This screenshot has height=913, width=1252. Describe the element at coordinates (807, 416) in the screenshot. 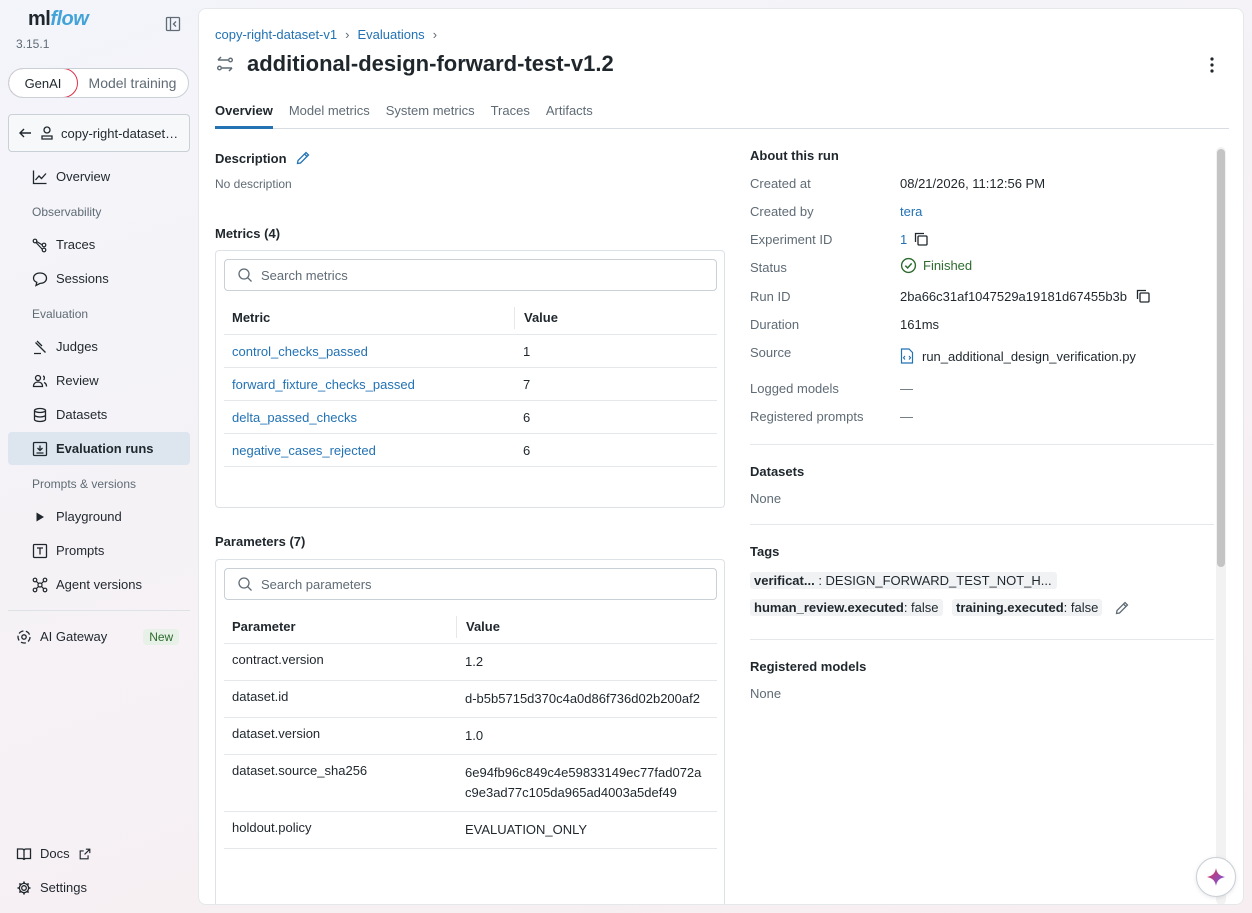

I see `registered-prompts-label: Registered prompts` at that location.